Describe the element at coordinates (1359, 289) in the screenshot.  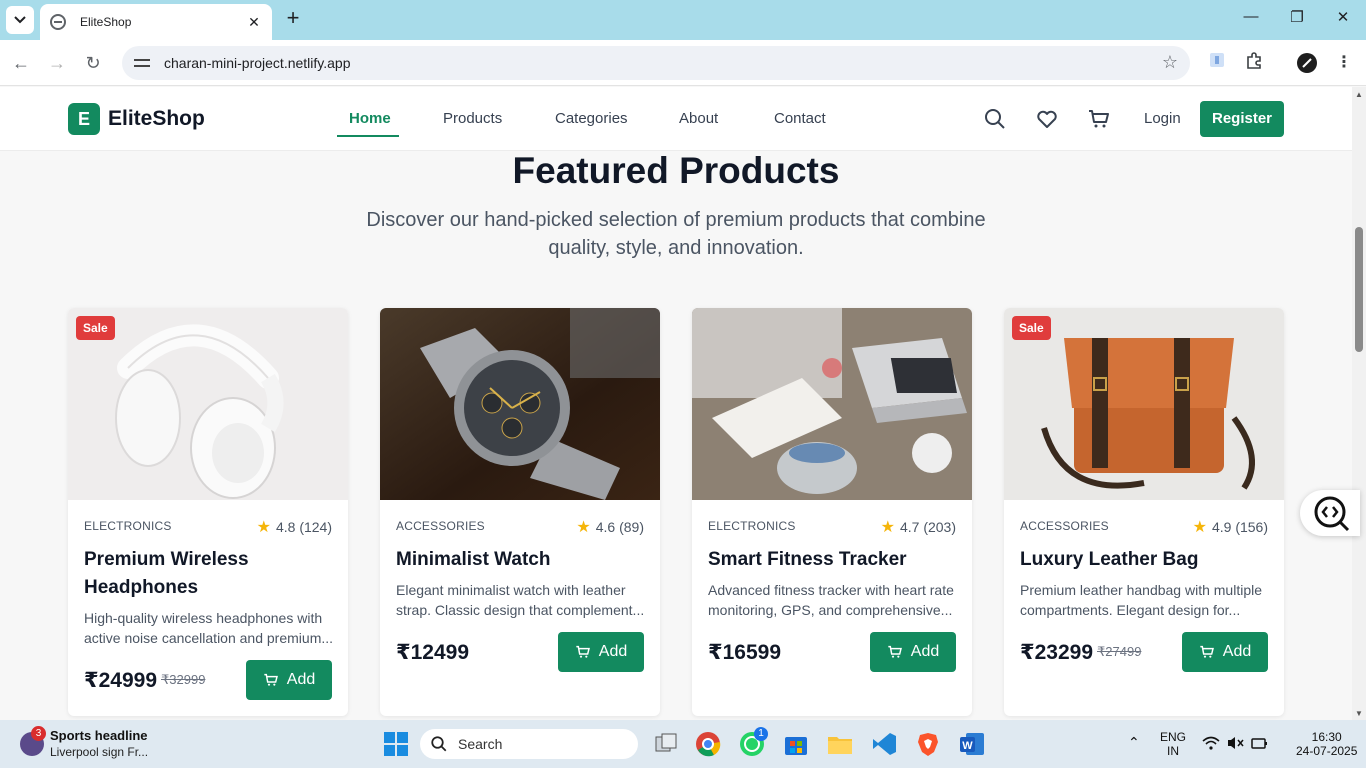
I see `scrollbar-thumb` at that location.